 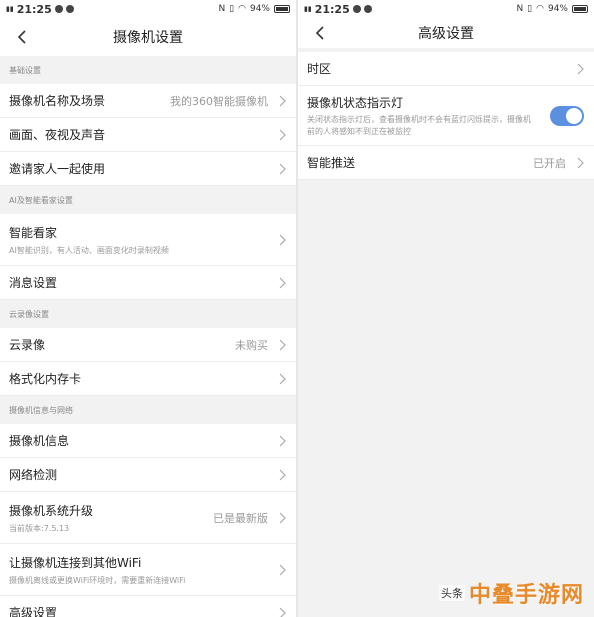 I want to click on indicator-light-toggle, so click(x=567, y=115).